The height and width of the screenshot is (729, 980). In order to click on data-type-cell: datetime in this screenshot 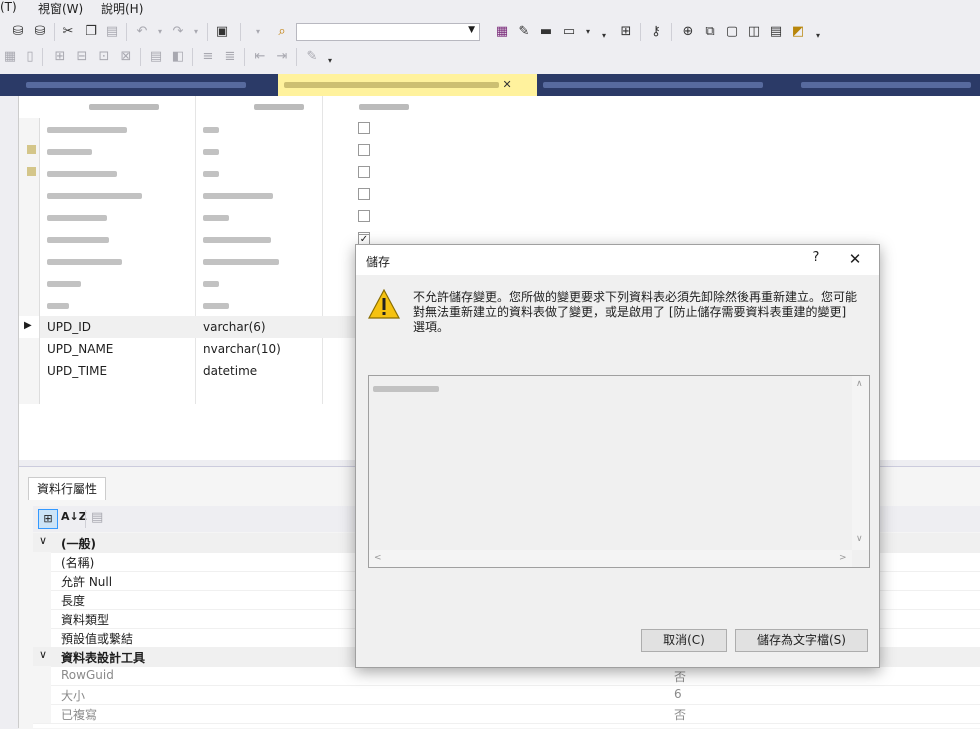, I will do `click(230, 371)`.